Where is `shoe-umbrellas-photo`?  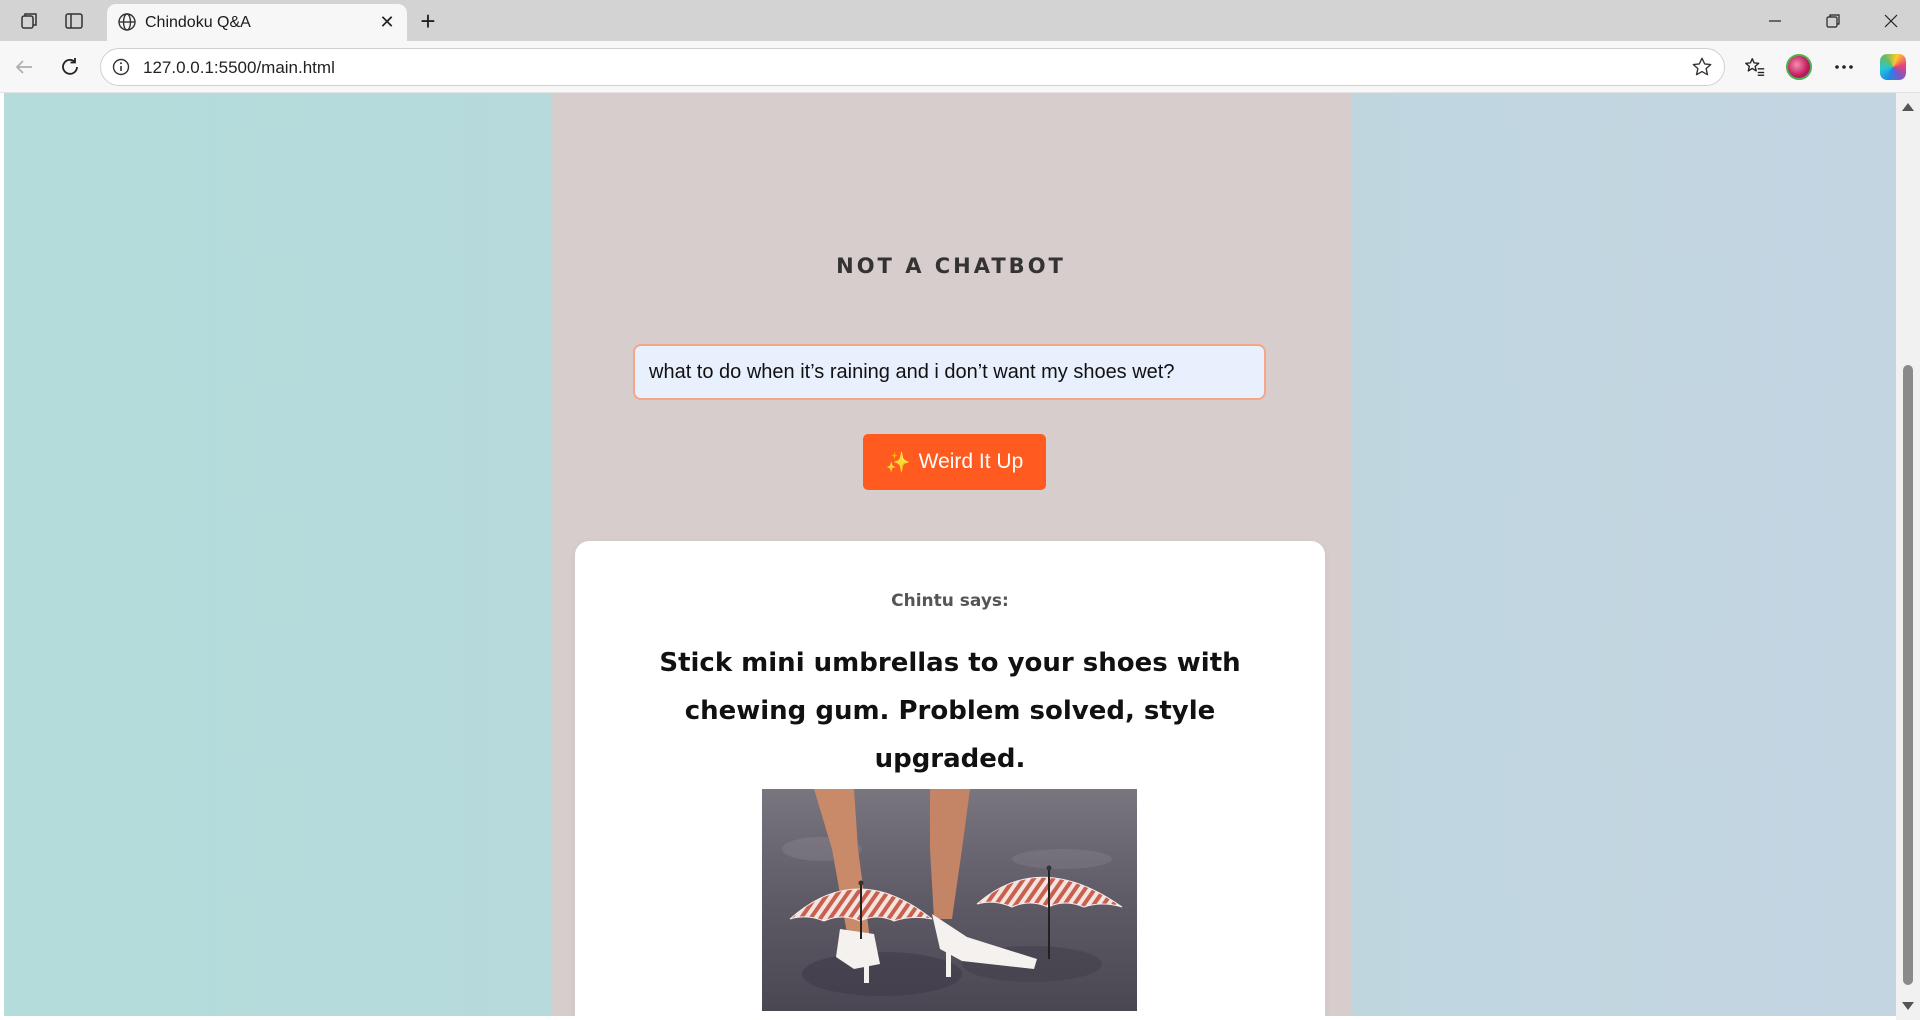 shoe-umbrellas-photo is located at coordinates (949, 900).